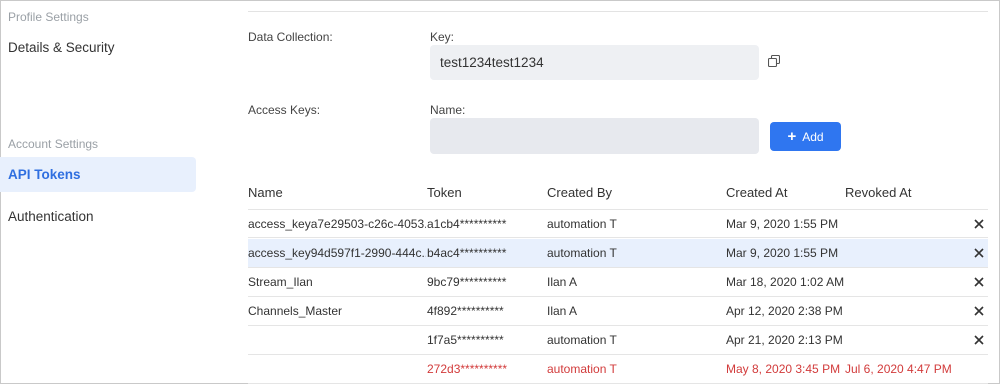 This screenshot has width=1000, height=384. I want to click on created-at: May 8, 2020 3:45 PM, so click(783, 369).